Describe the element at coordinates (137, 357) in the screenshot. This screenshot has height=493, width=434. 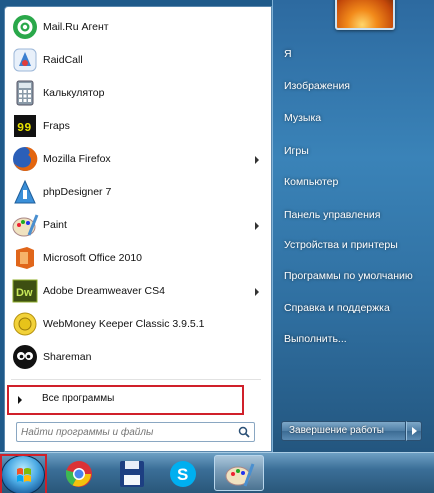
I see `program-item-shareman: Shareman` at that location.